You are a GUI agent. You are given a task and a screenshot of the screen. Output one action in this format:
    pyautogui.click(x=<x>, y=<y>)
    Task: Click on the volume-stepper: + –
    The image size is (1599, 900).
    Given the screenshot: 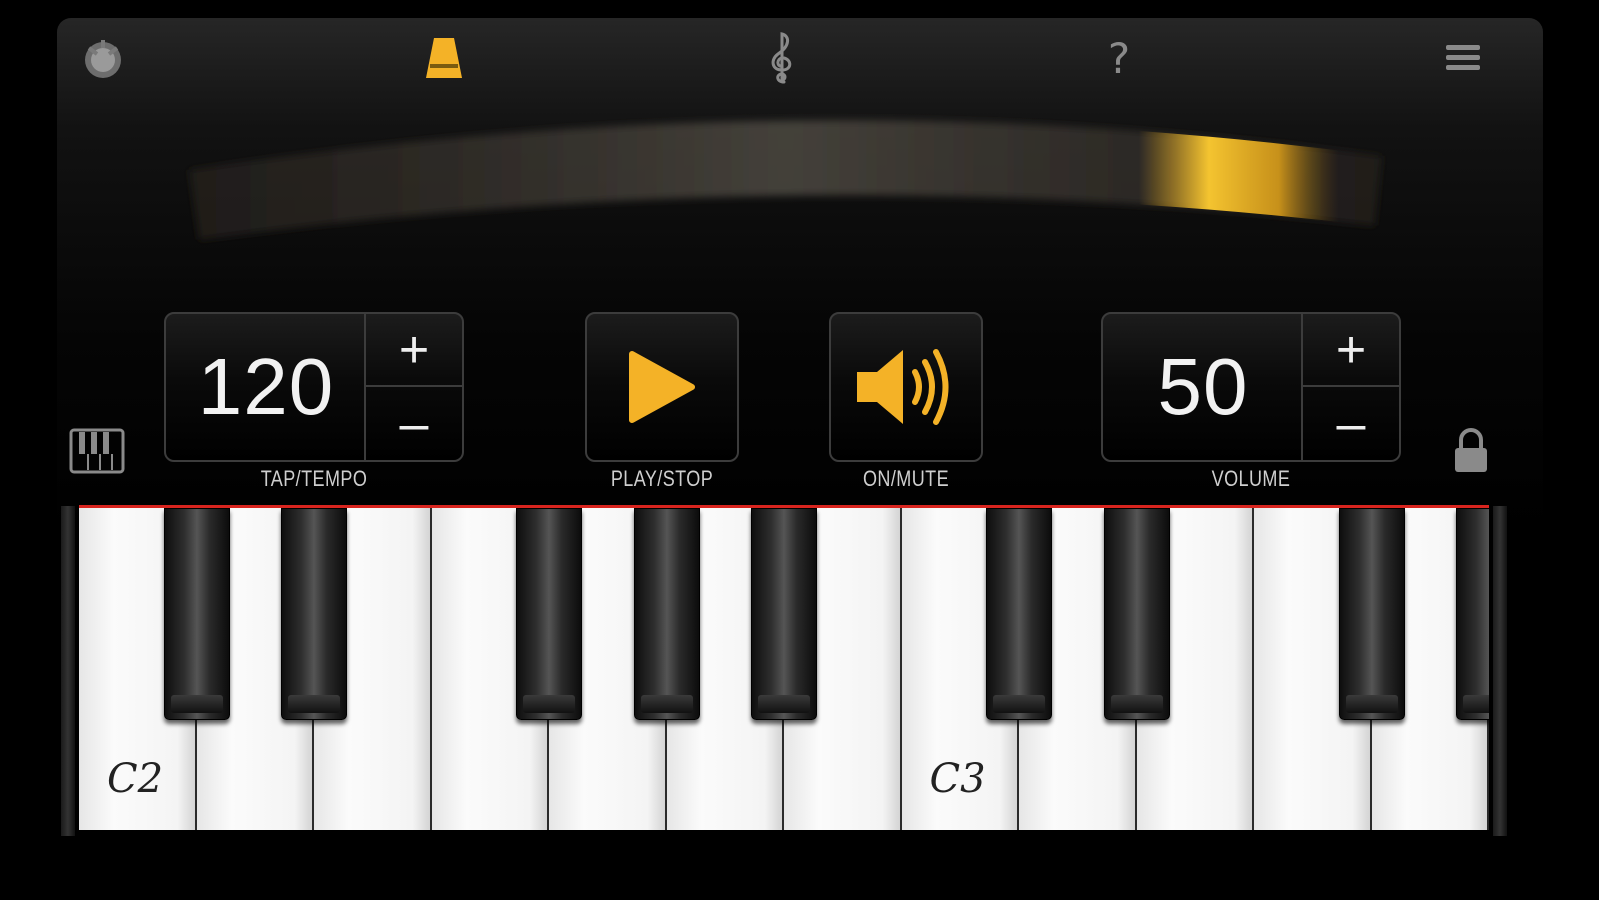 What is the action you would take?
    pyautogui.click(x=1350, y=387)
    